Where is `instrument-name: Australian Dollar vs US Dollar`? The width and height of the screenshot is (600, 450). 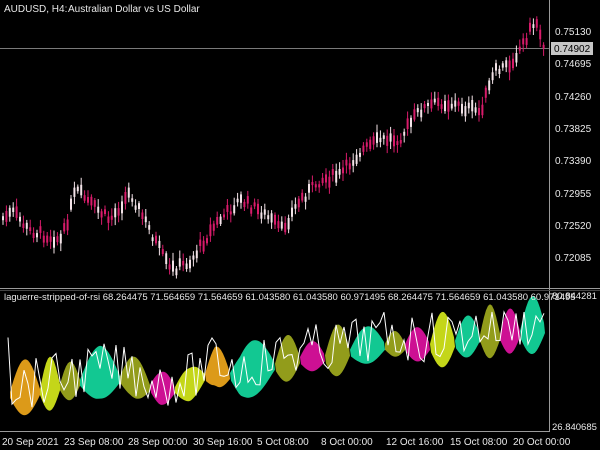
instrument-name: Australian Dollar vs US Dollar is located at coordinates (134, 9).